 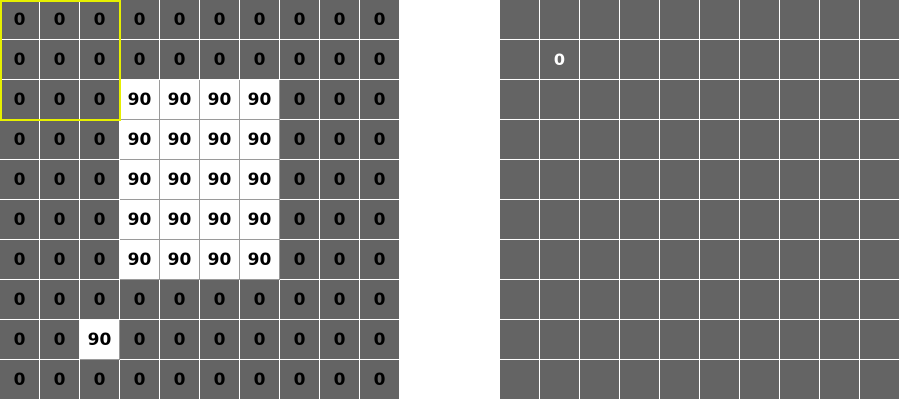 What do you see at coordinates (560, 60) in the screenshot?
I see `output-pixel-cell: 0` at bounding box center [560, 60].